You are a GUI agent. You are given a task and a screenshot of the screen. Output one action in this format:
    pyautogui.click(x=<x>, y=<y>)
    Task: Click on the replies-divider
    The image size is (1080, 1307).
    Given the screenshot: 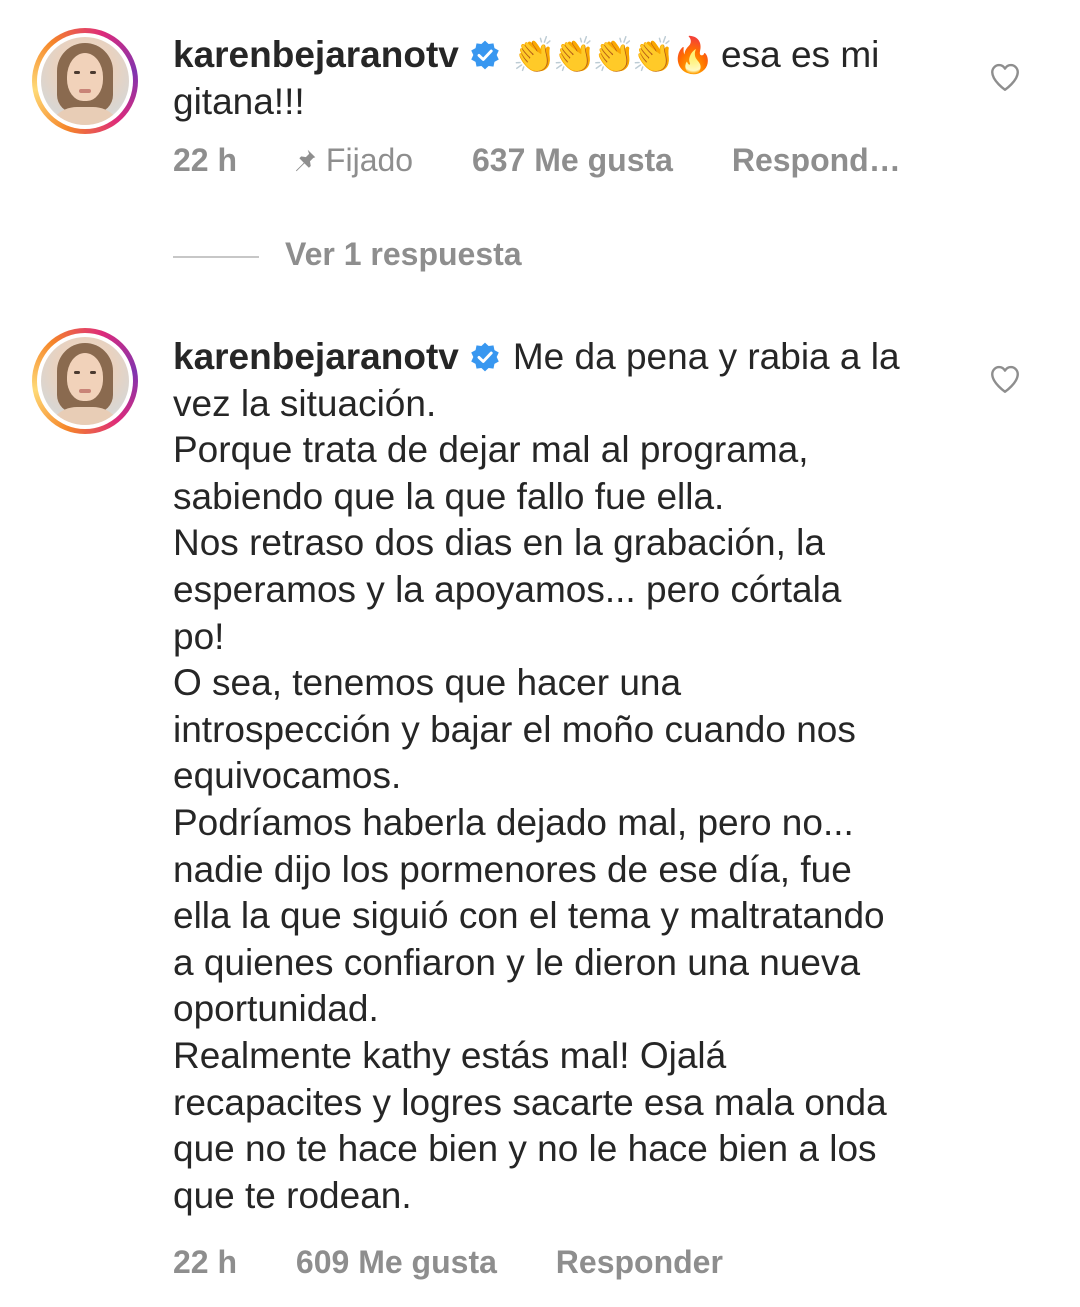 What is the action you would take?
    pyautogui.click(x=216, y=257)
    